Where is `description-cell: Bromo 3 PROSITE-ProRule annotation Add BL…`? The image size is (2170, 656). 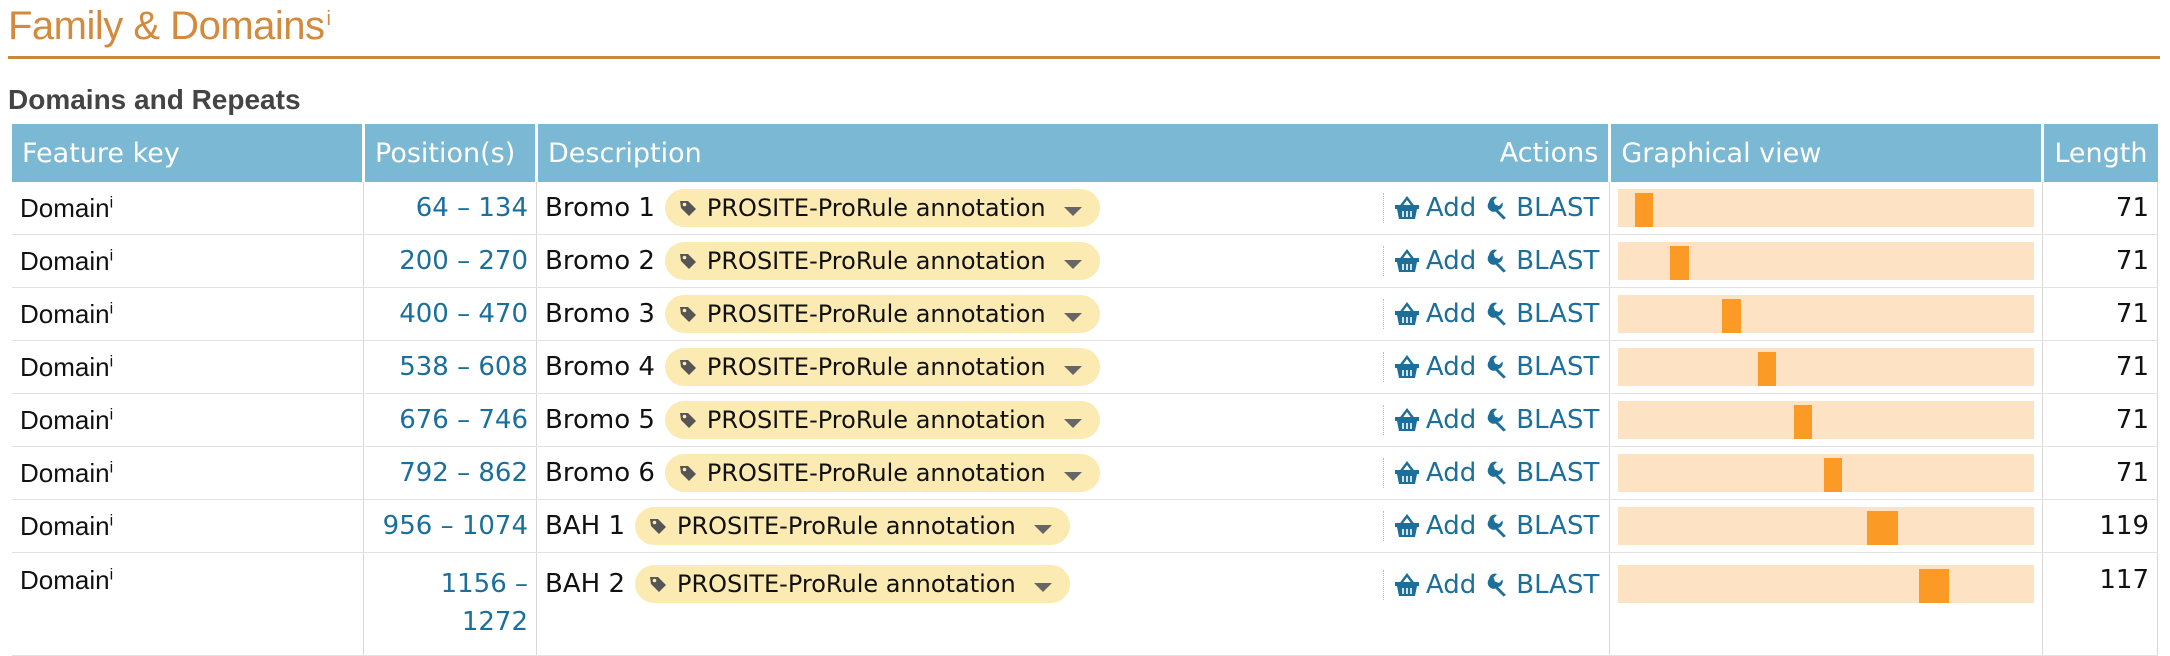 description-cell: Bromo 3 PROSITE-ProRule annotation Add BL… is located at coordinates (1073, 314).